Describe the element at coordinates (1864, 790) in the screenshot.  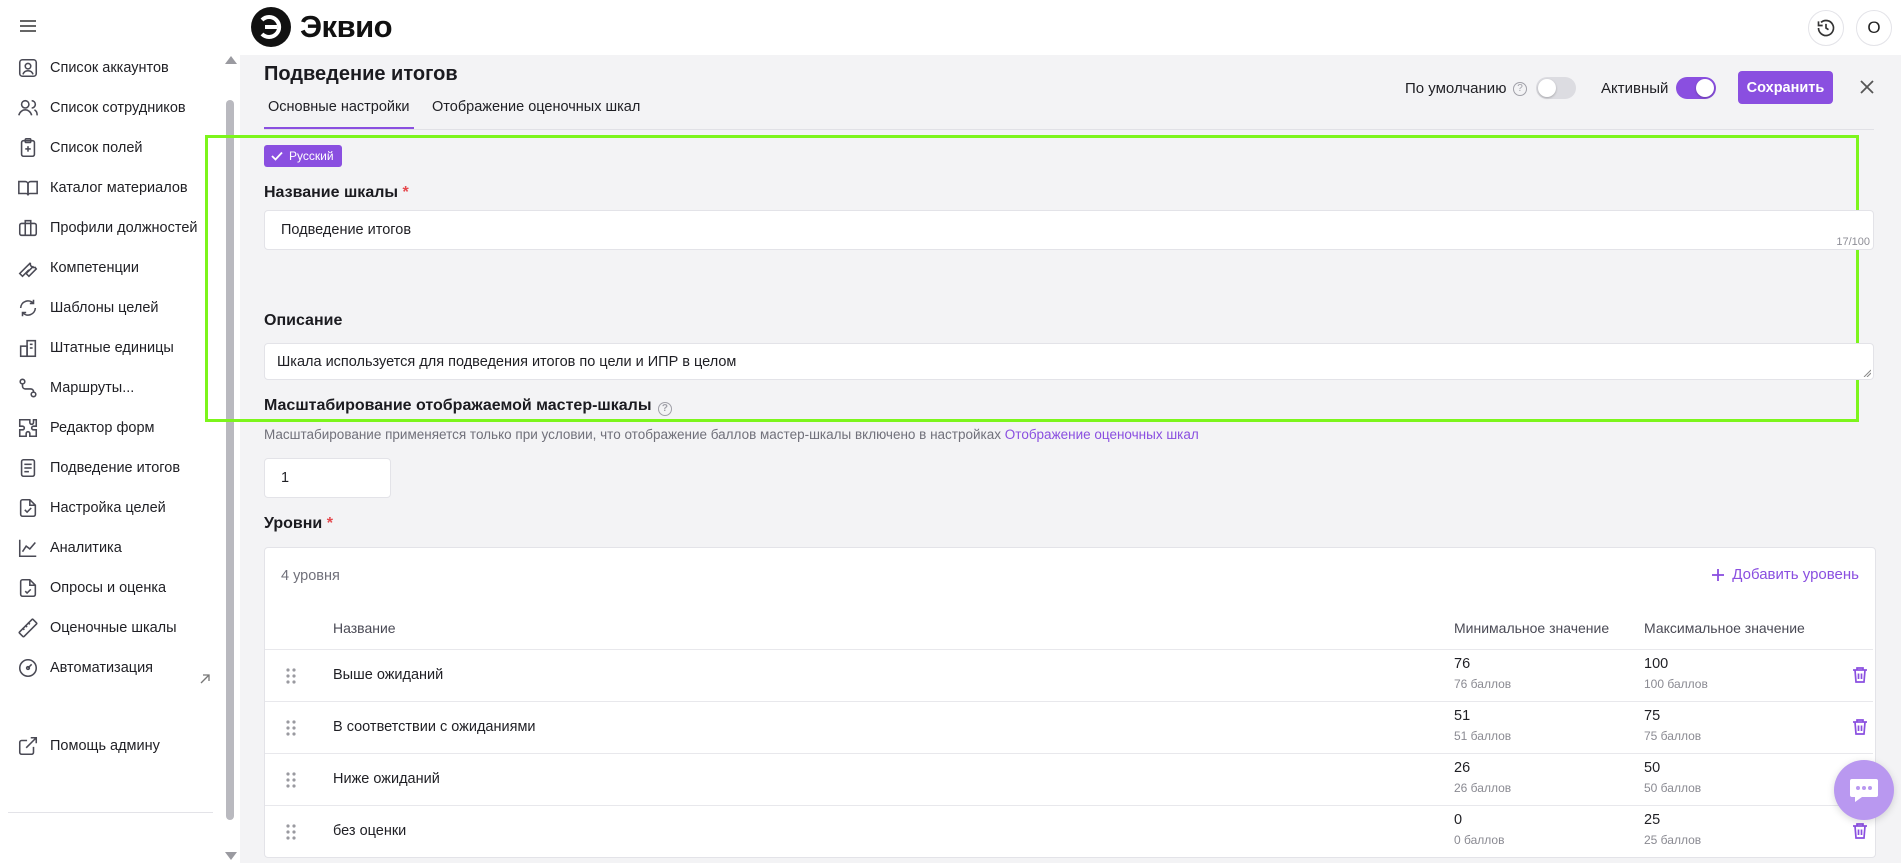
I see `chat-button` at that location.